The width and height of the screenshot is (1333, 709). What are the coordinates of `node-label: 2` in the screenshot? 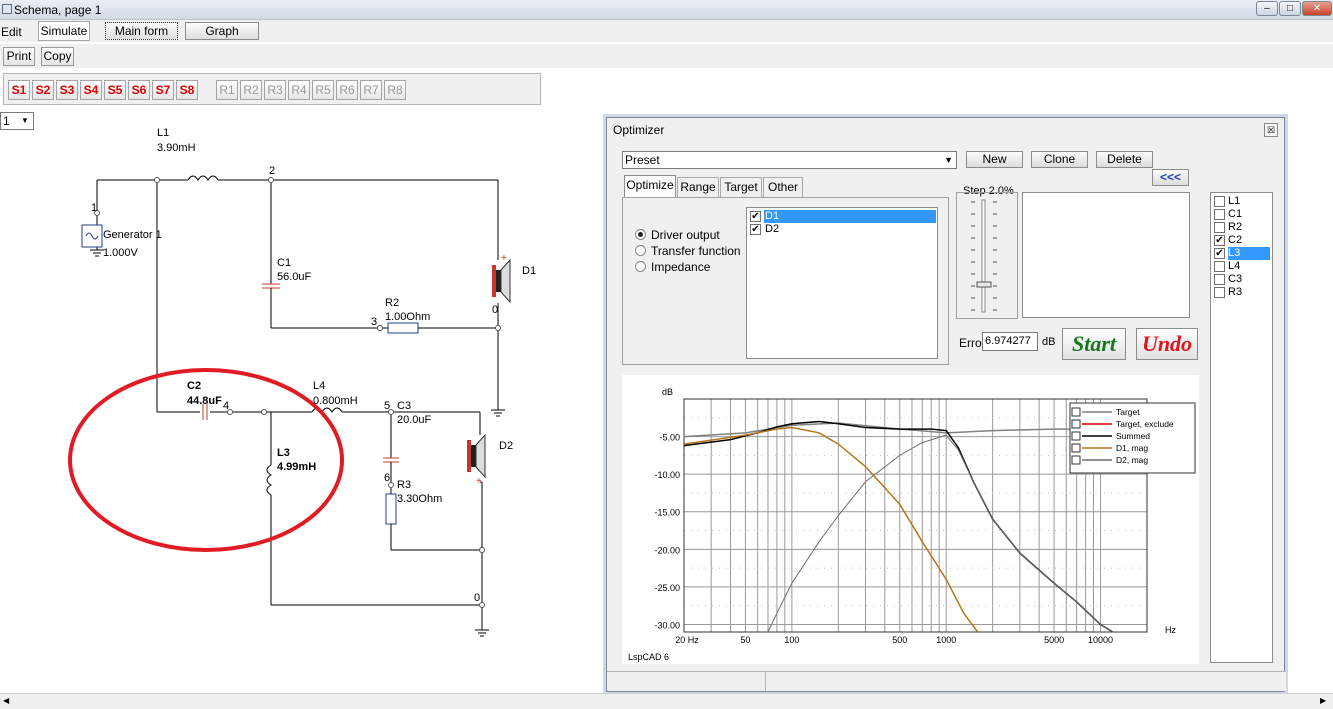 It's located at (272, 171).